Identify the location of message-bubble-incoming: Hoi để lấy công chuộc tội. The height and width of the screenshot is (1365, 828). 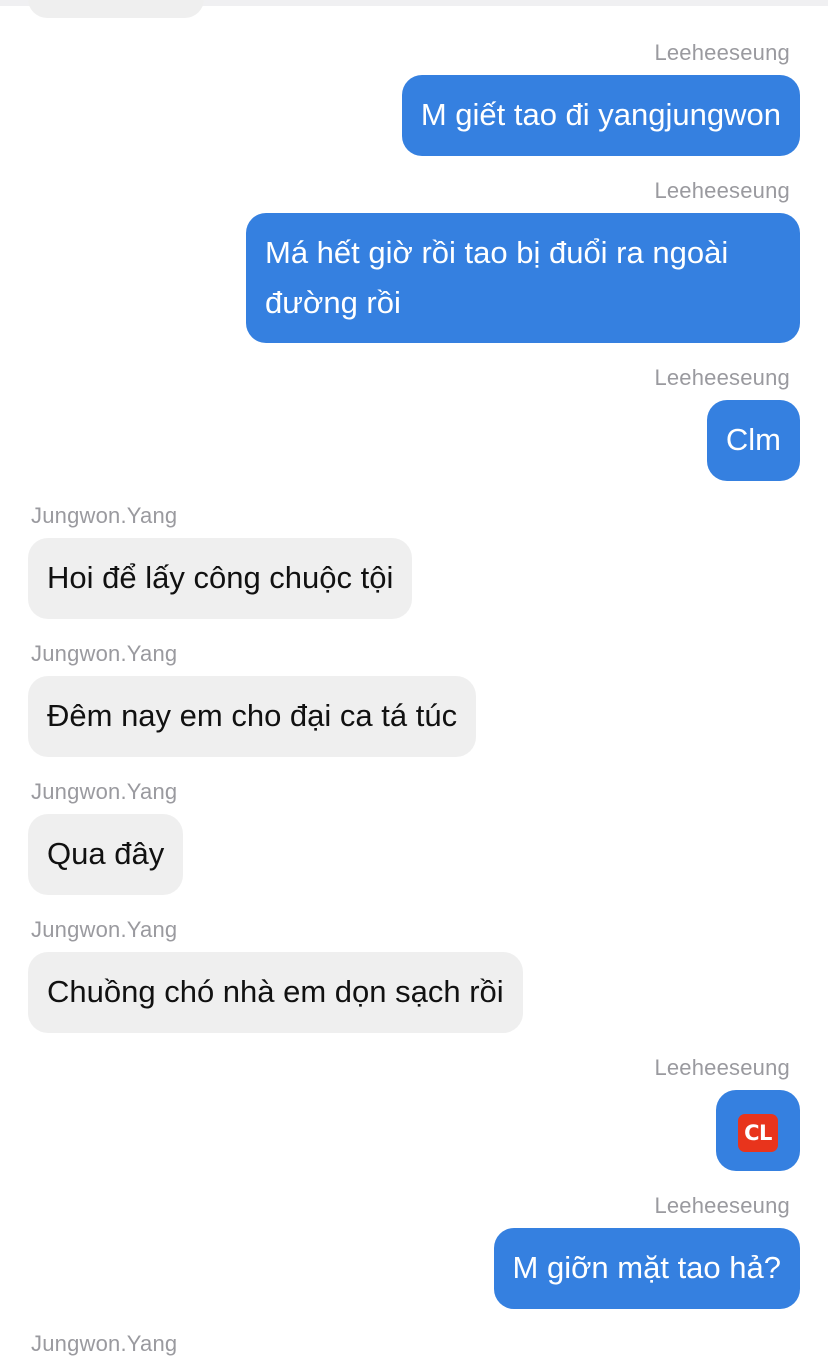
(220, 578).